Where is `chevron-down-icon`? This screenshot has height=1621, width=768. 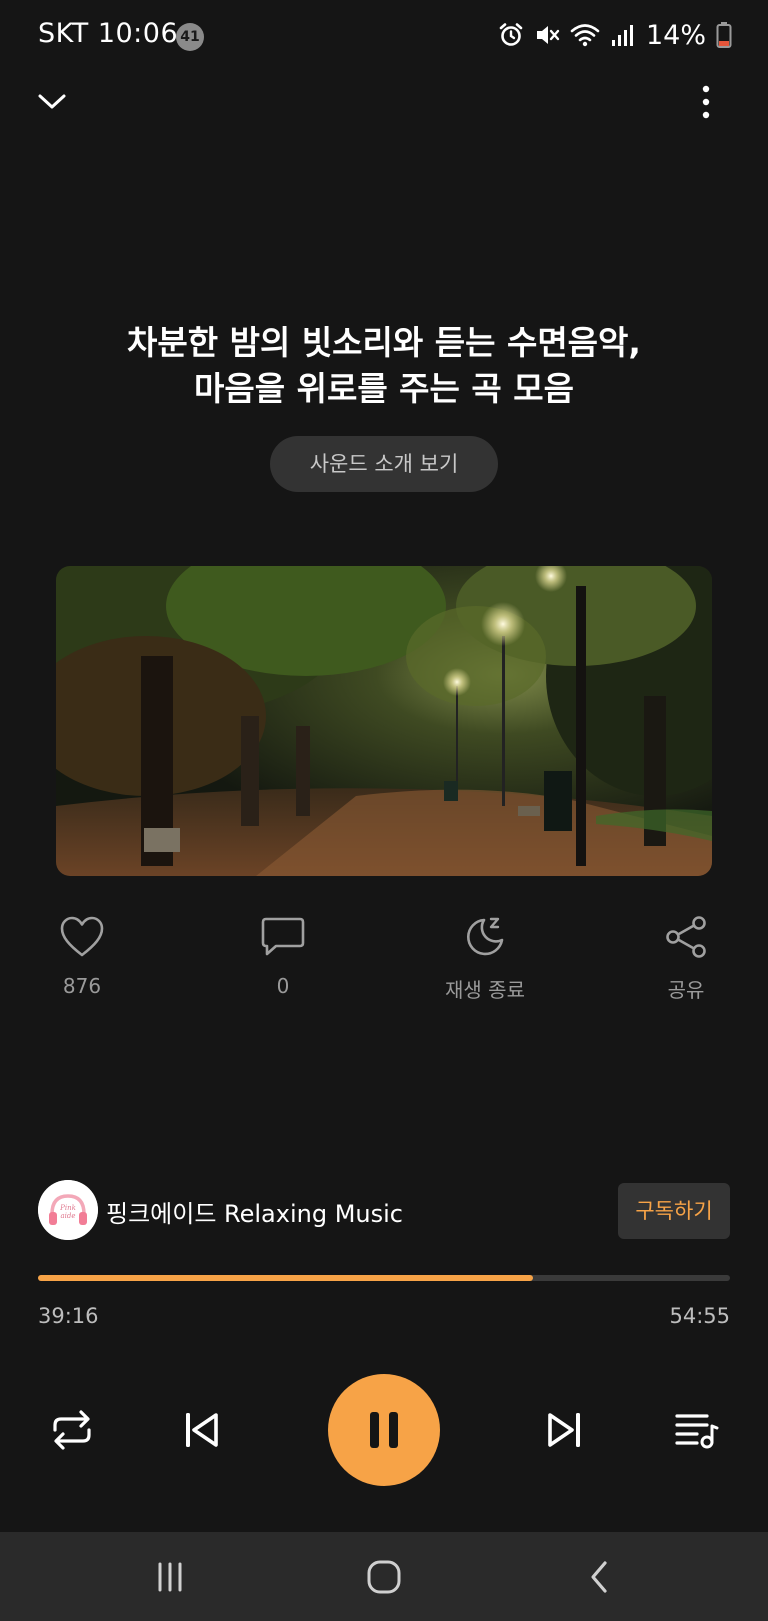
chevron-down-icon is located at coordinates (52, 101).